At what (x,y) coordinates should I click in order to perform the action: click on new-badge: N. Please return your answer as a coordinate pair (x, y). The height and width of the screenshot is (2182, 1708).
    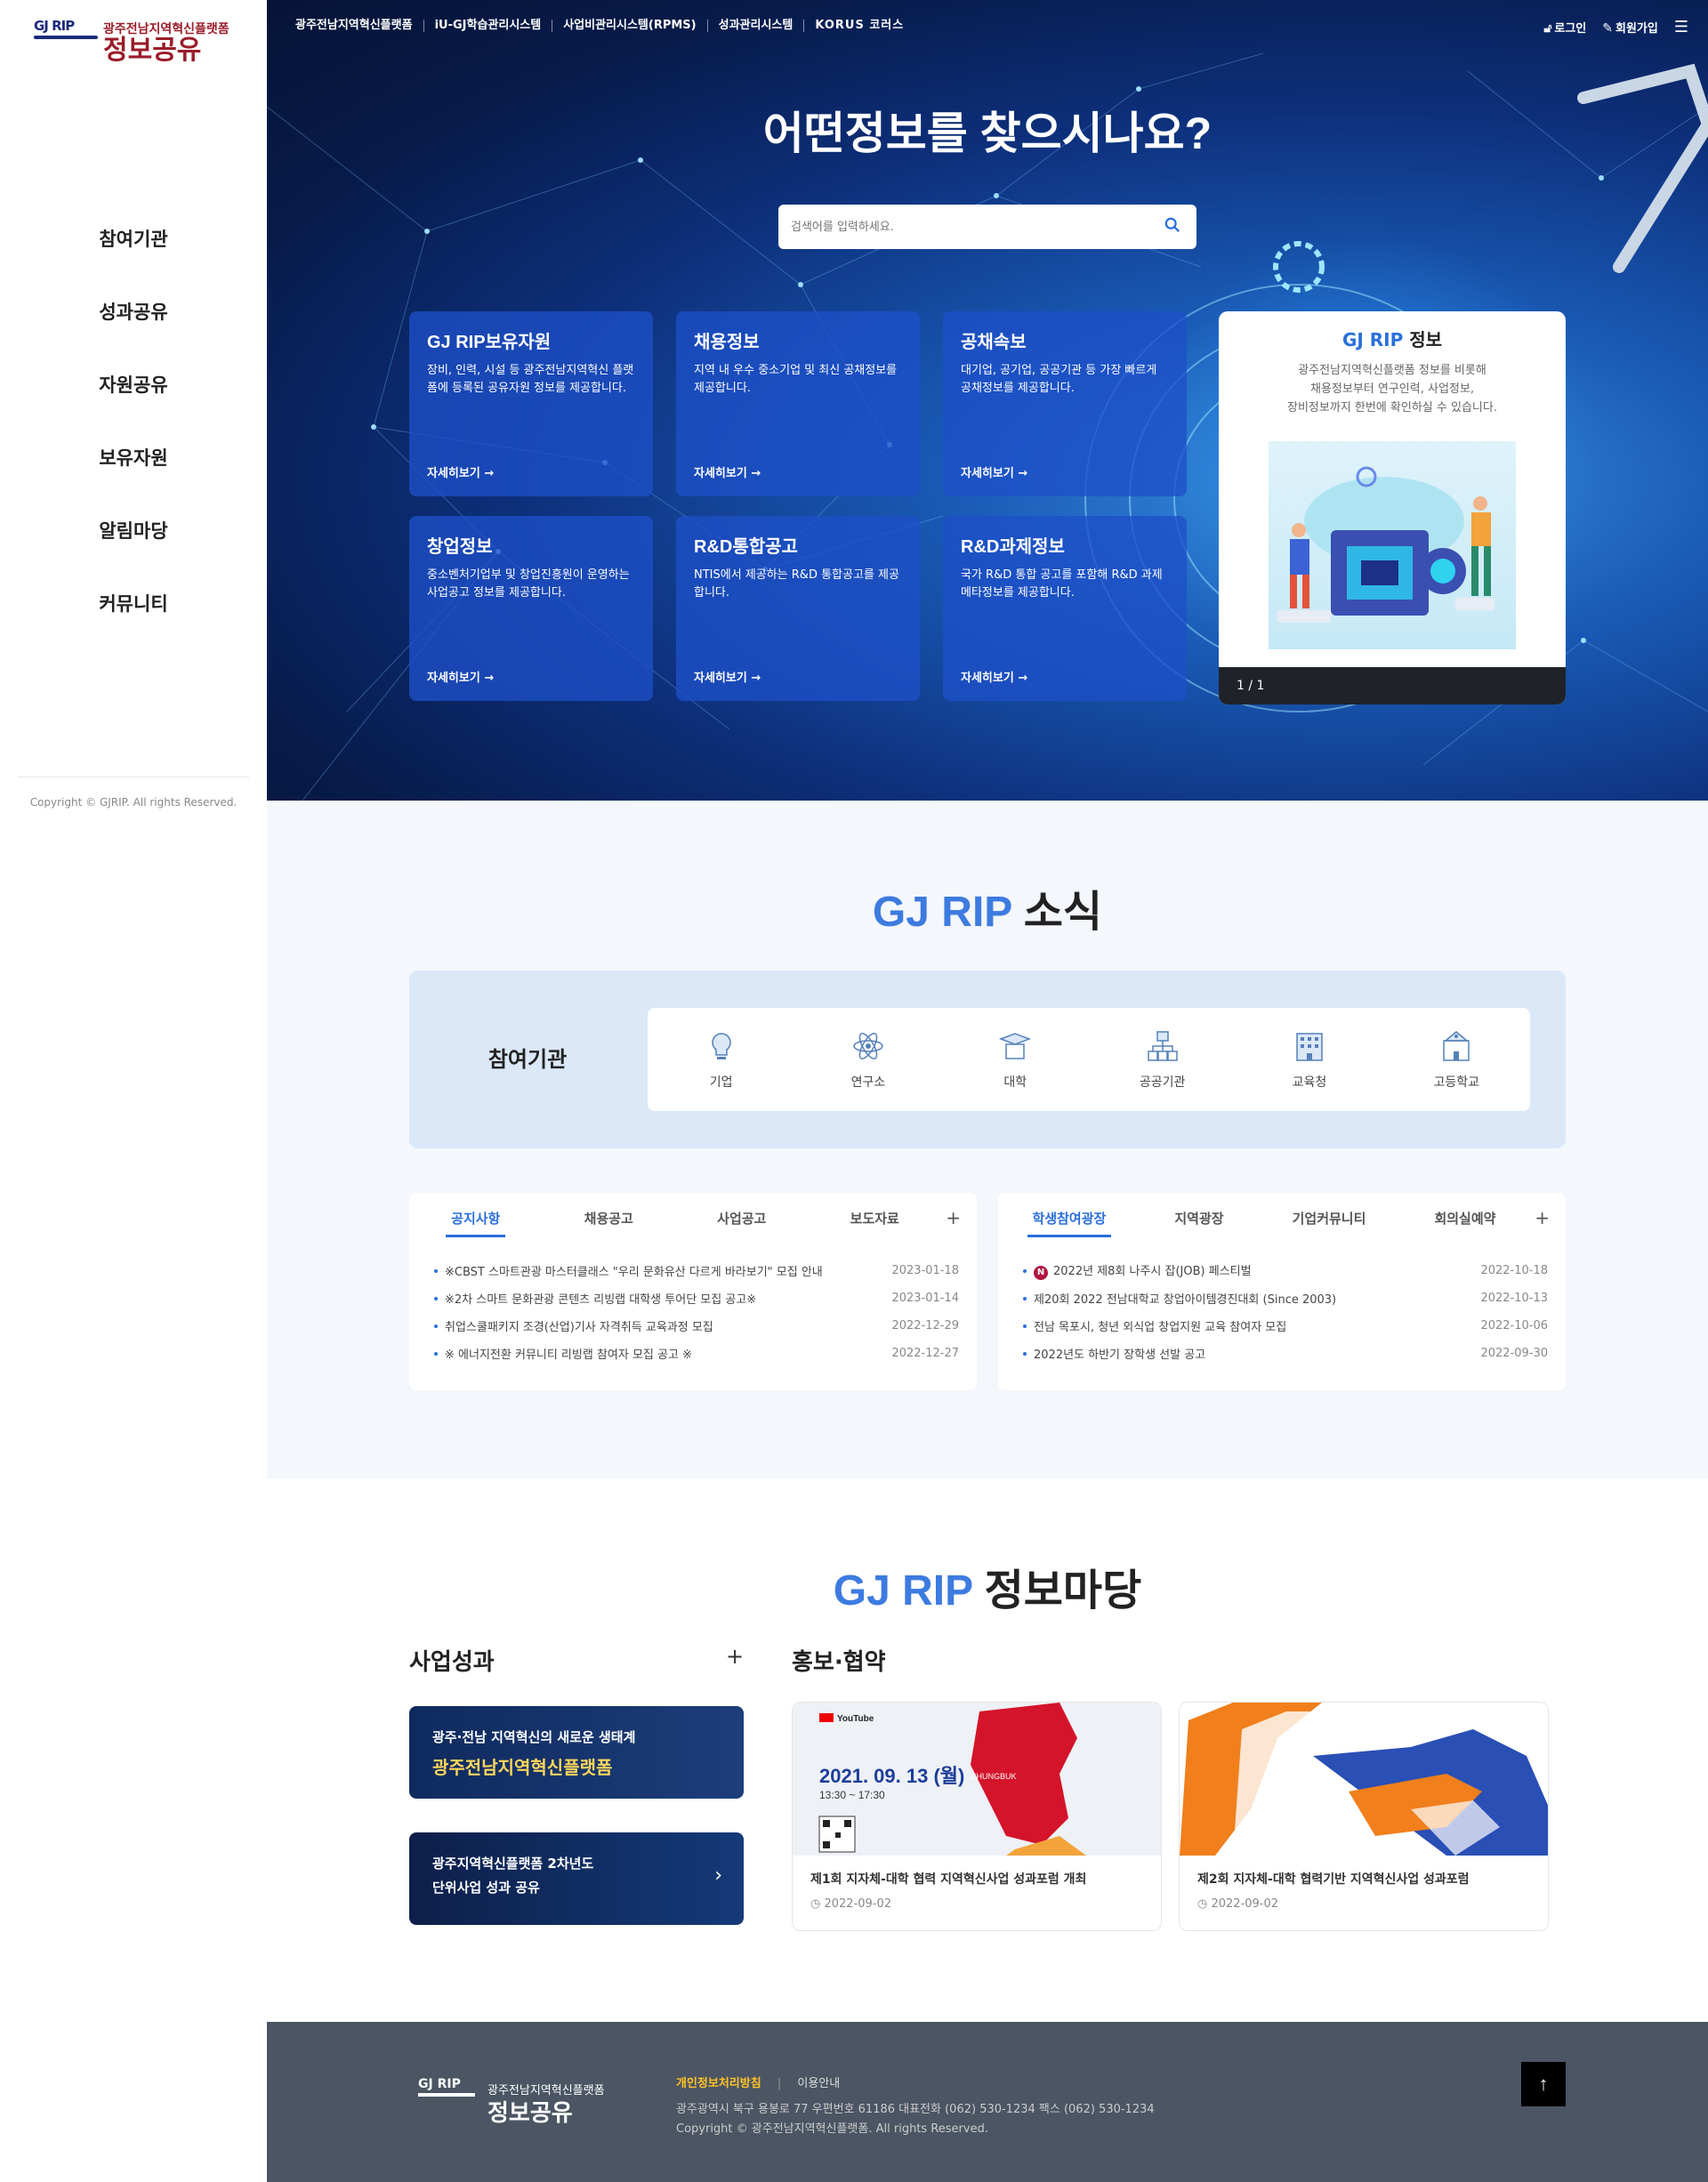
    Looking at the image, I should click on (1041, 1273).